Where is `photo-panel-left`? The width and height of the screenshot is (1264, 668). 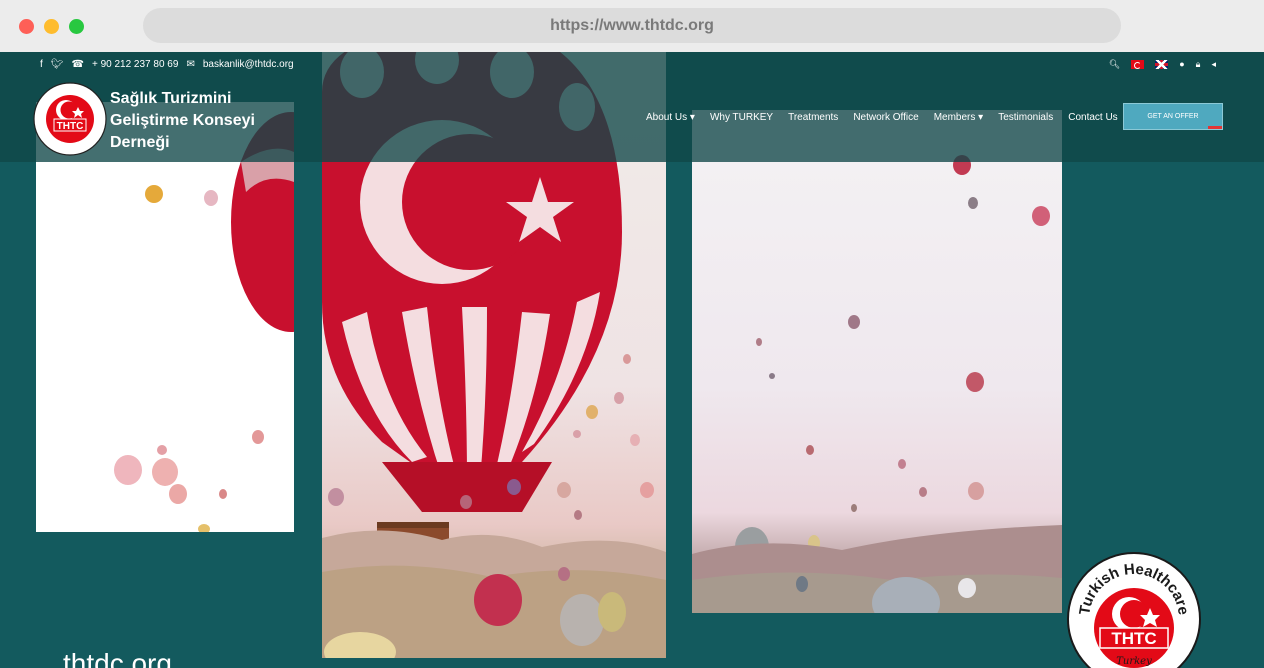 photo-panel-left is located at coordinates (165, 317).